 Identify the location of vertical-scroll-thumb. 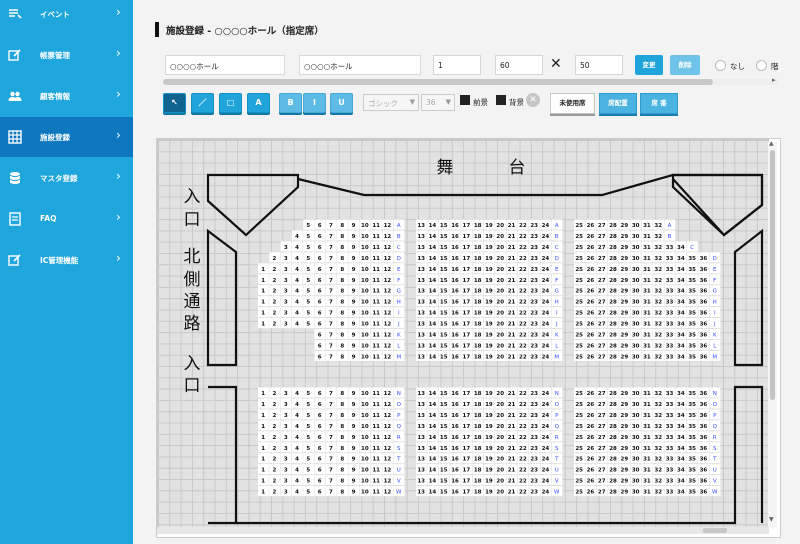
(772, 275).